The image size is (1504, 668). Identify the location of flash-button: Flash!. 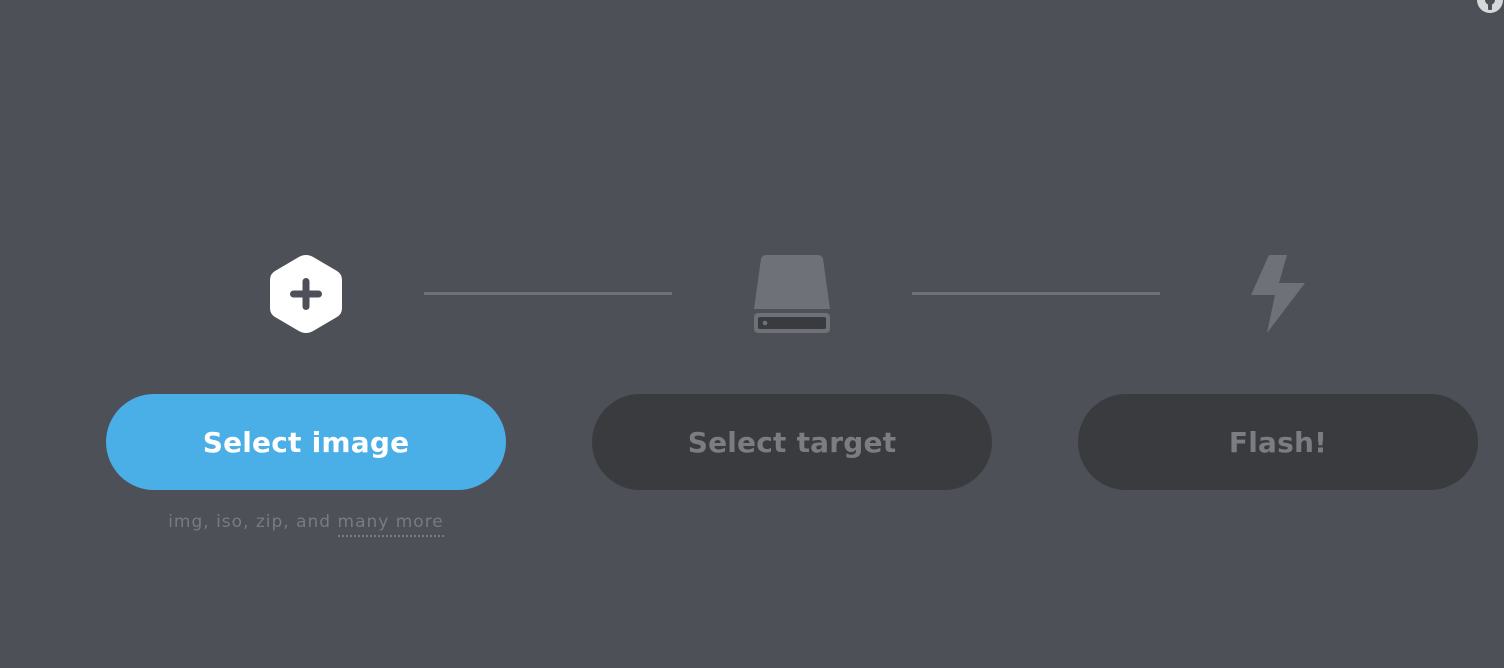
(1278, 442).